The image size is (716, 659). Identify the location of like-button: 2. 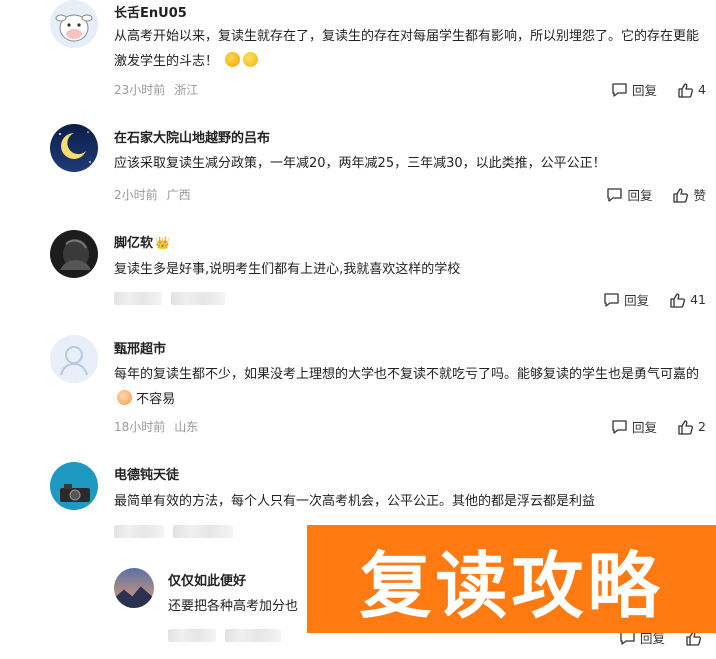
(691, 427).